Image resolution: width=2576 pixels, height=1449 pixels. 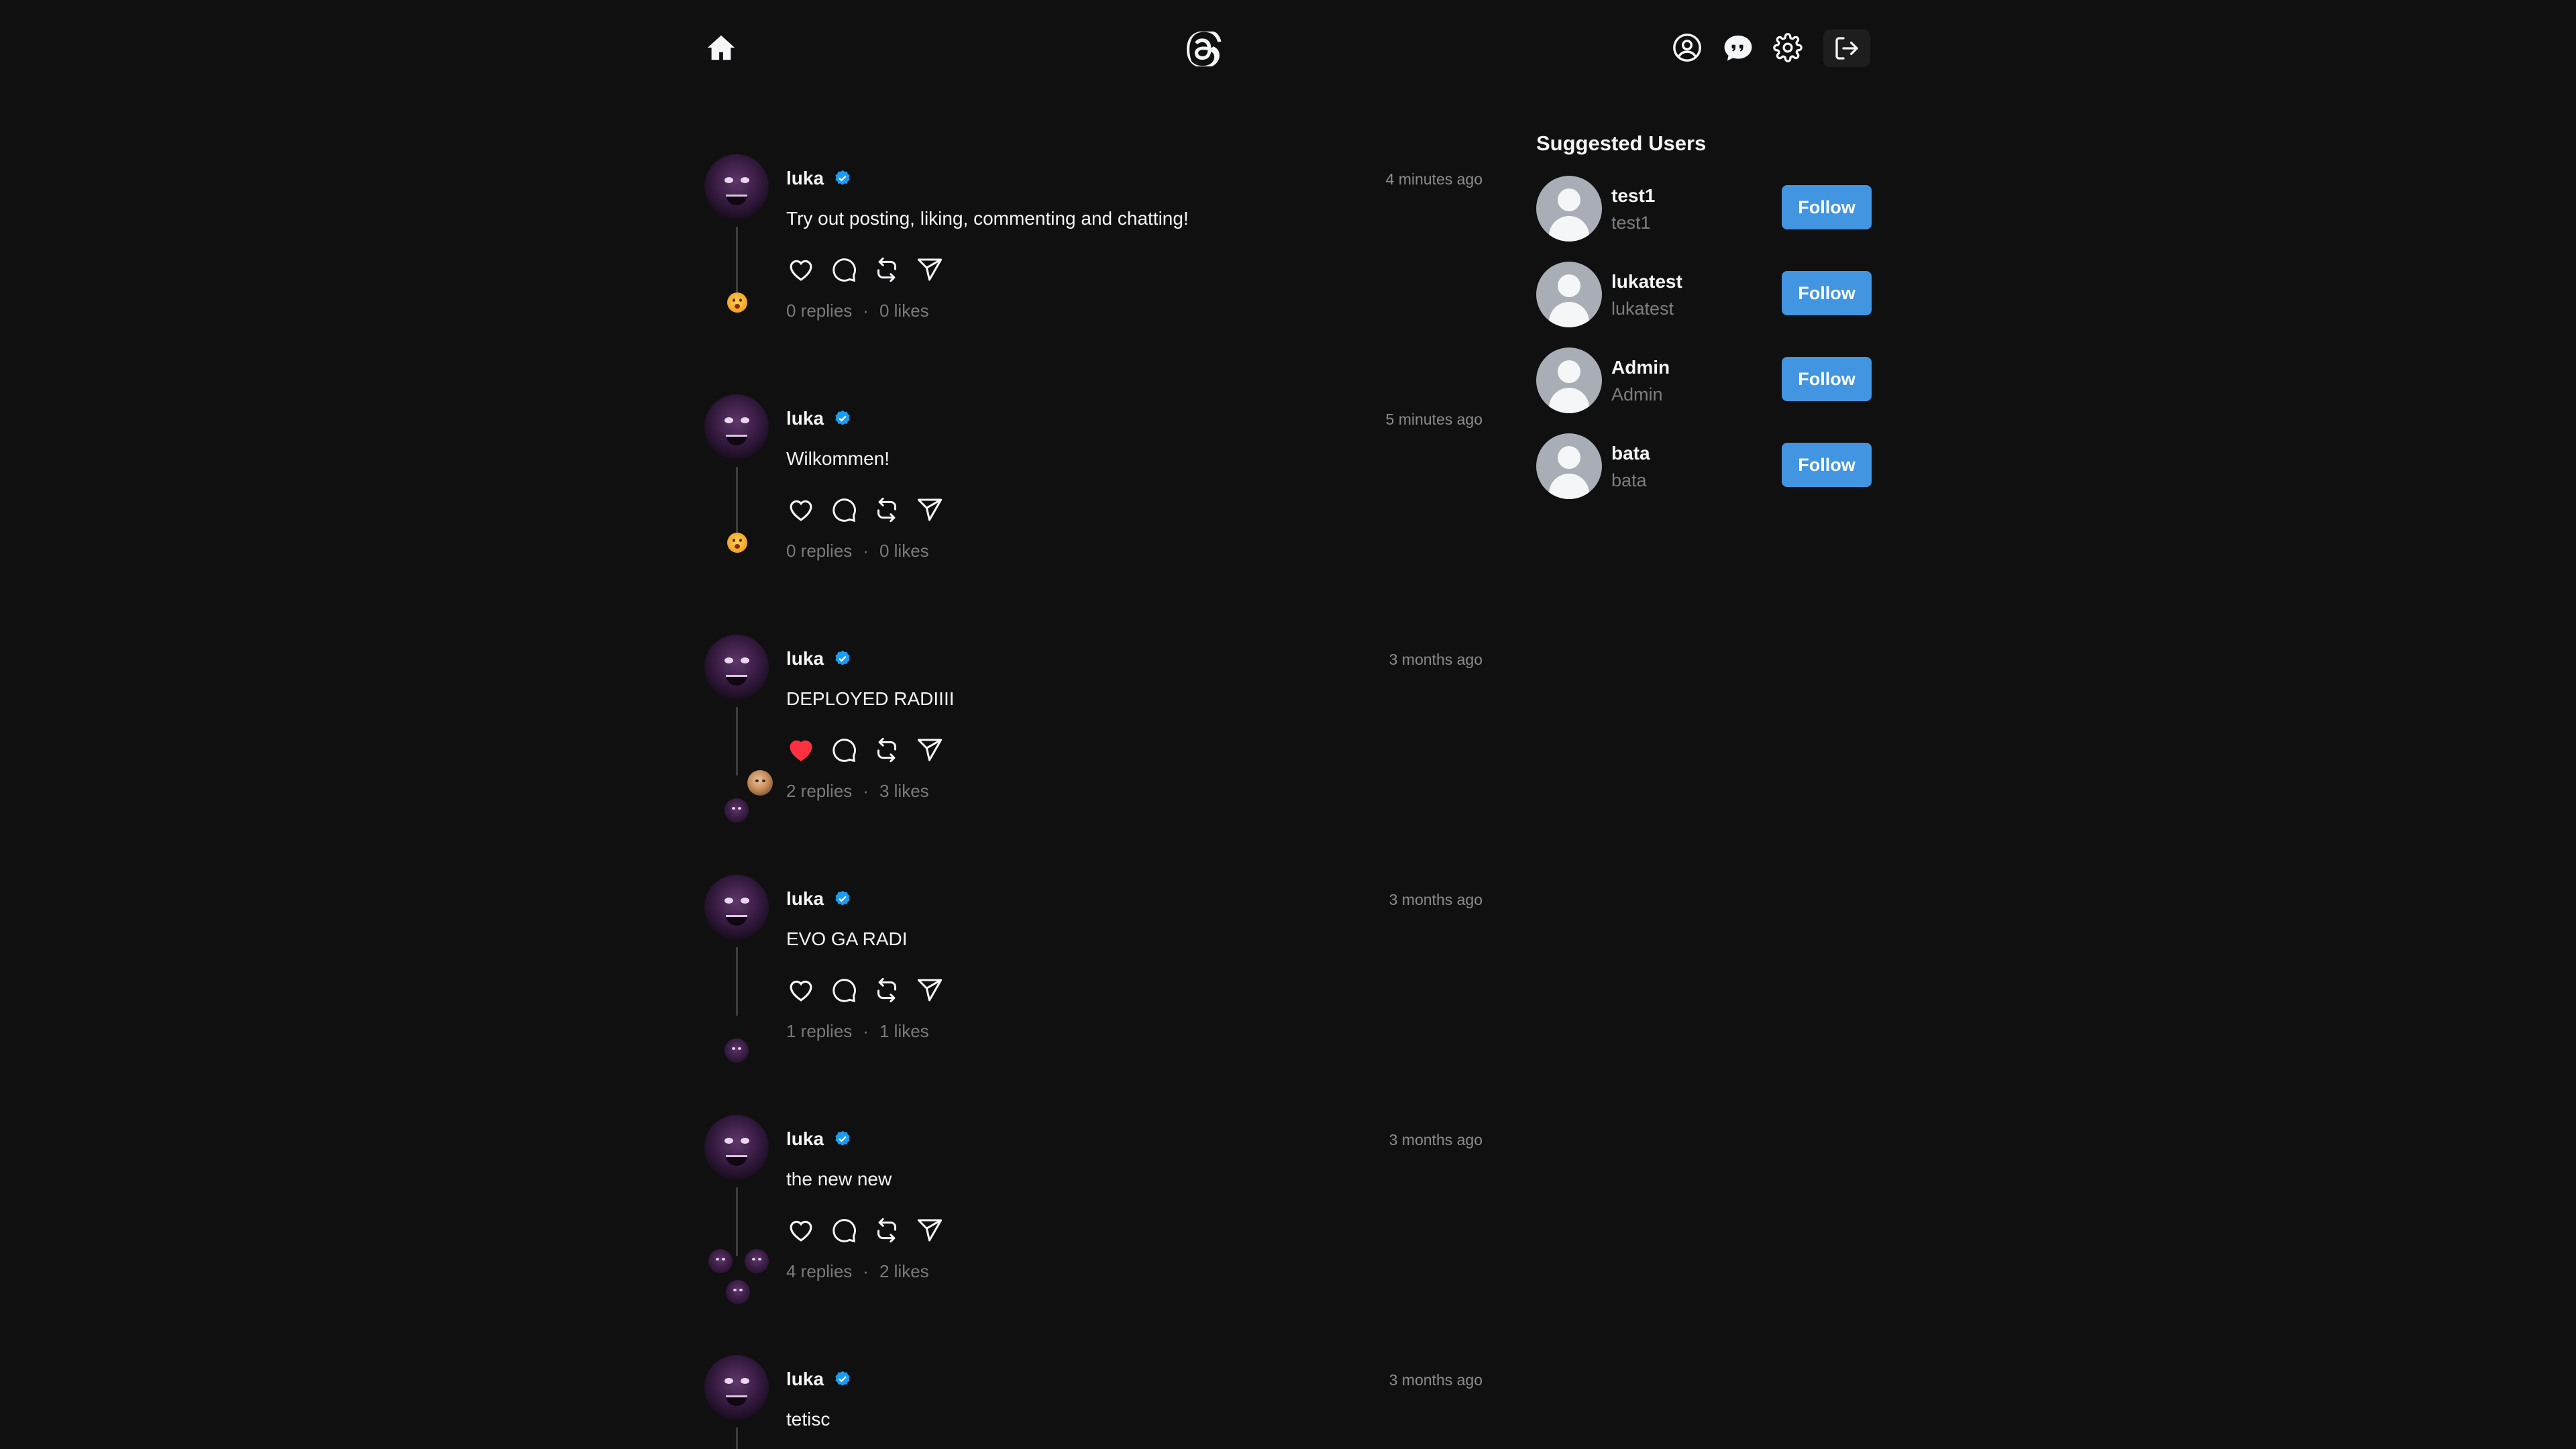 I want to click on reply-count: 2 replies, so click(x=819, y=791).